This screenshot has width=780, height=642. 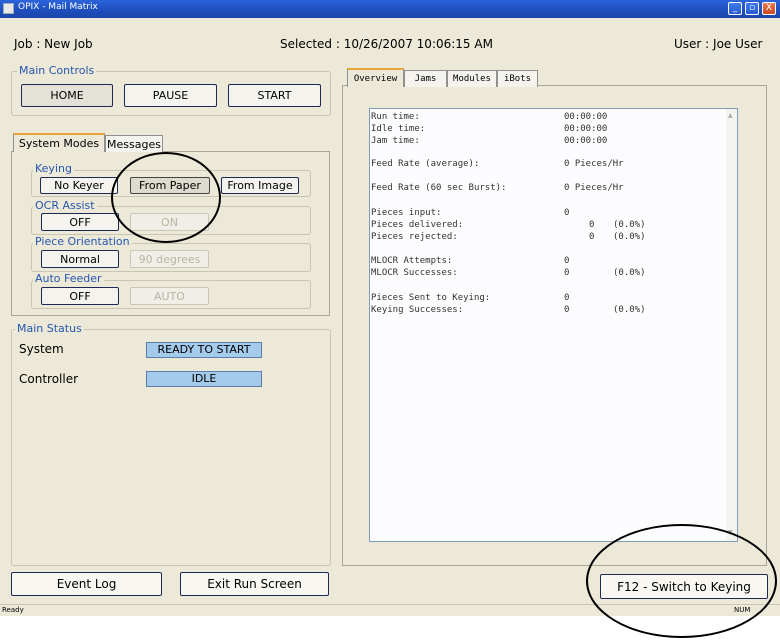 I want to click on sent-keying-value: 0, so click(x=567, y=298).